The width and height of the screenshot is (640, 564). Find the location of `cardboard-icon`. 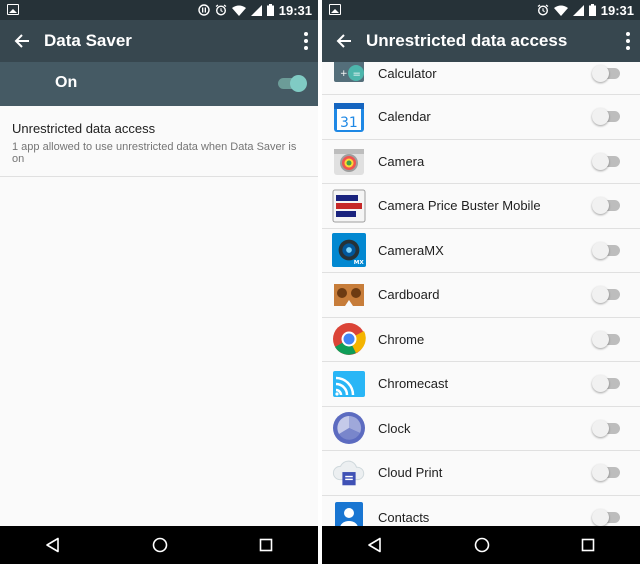

cardboard-icon is located at coordinates (349, 295).